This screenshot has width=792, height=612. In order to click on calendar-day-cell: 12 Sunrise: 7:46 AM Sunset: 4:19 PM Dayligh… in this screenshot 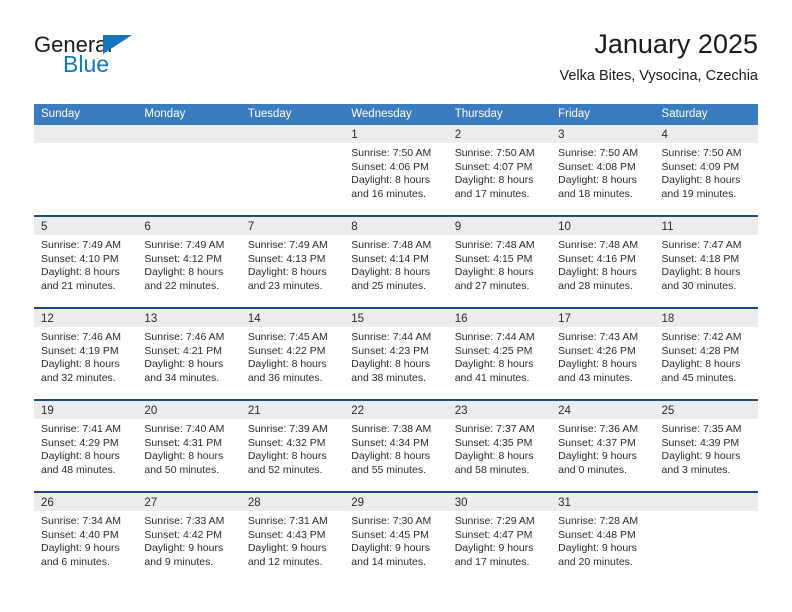, I will do `click(86, 354)`.